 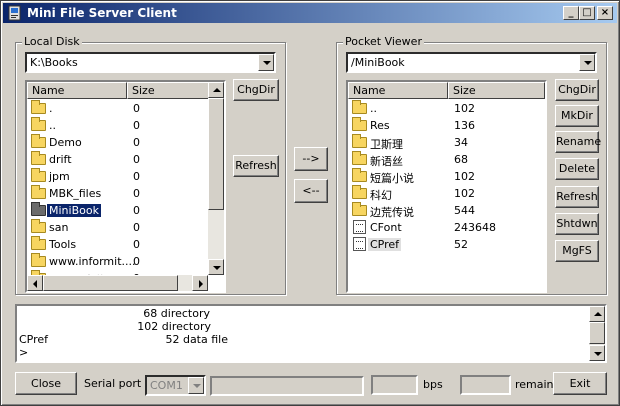 I want to click on exit-button: Exit, so click(x=580, y=383).